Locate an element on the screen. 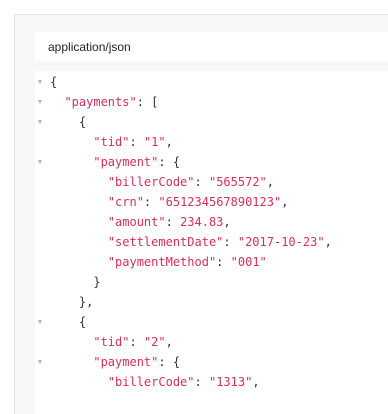 This screenshot has height=414, width=388. code-text: "payments": [ is located at coordinates (111, 102).